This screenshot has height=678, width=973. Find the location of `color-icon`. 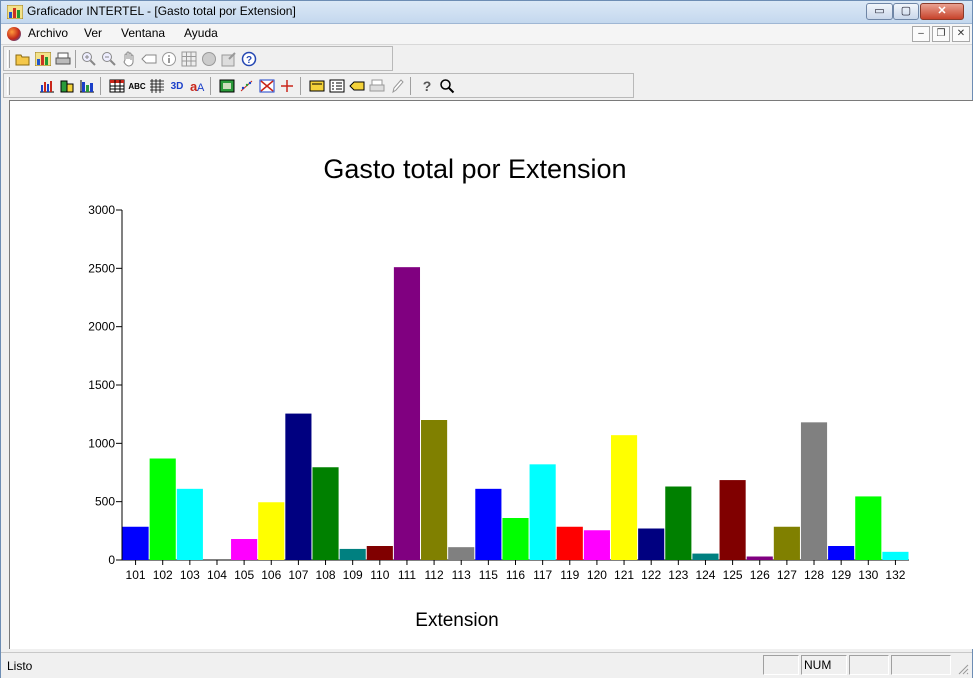

color-icon is located at coordinates (209, 59).